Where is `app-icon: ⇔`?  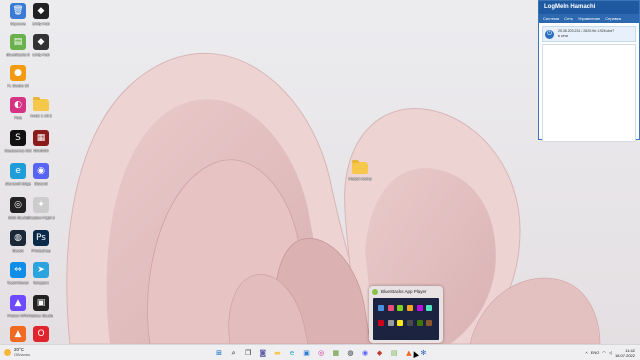 app-icon: ⇔ is located at coordinates (18, 270).